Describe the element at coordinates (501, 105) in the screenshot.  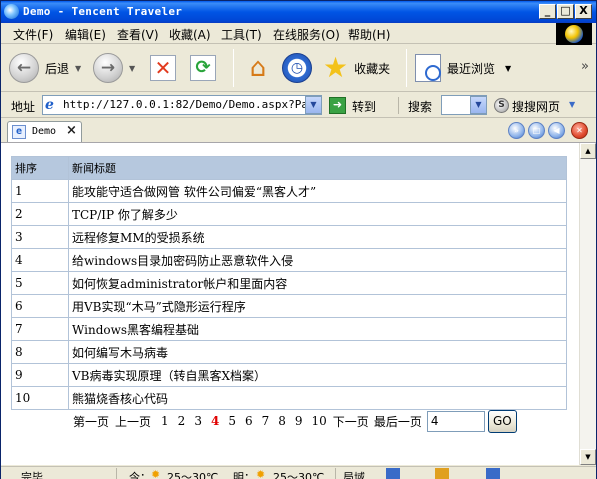
I see `search-engine-icon: S` at that location.